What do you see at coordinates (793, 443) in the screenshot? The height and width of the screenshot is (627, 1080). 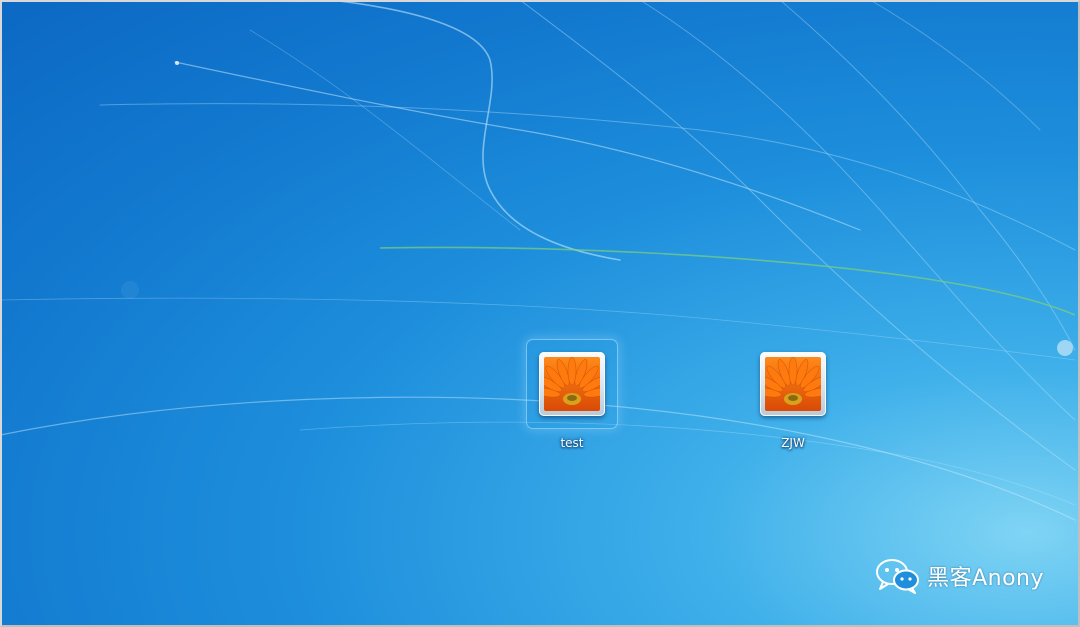 I see `user-name-label: ZJW` at bounding box center [793, 443].